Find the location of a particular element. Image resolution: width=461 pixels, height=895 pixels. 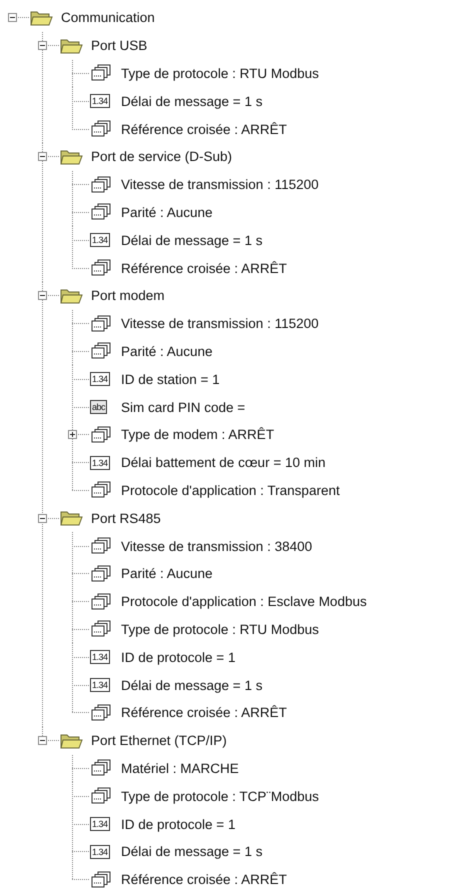

property-label: Vitesse de transmission : 38400 is located at coordinates (216, 546).